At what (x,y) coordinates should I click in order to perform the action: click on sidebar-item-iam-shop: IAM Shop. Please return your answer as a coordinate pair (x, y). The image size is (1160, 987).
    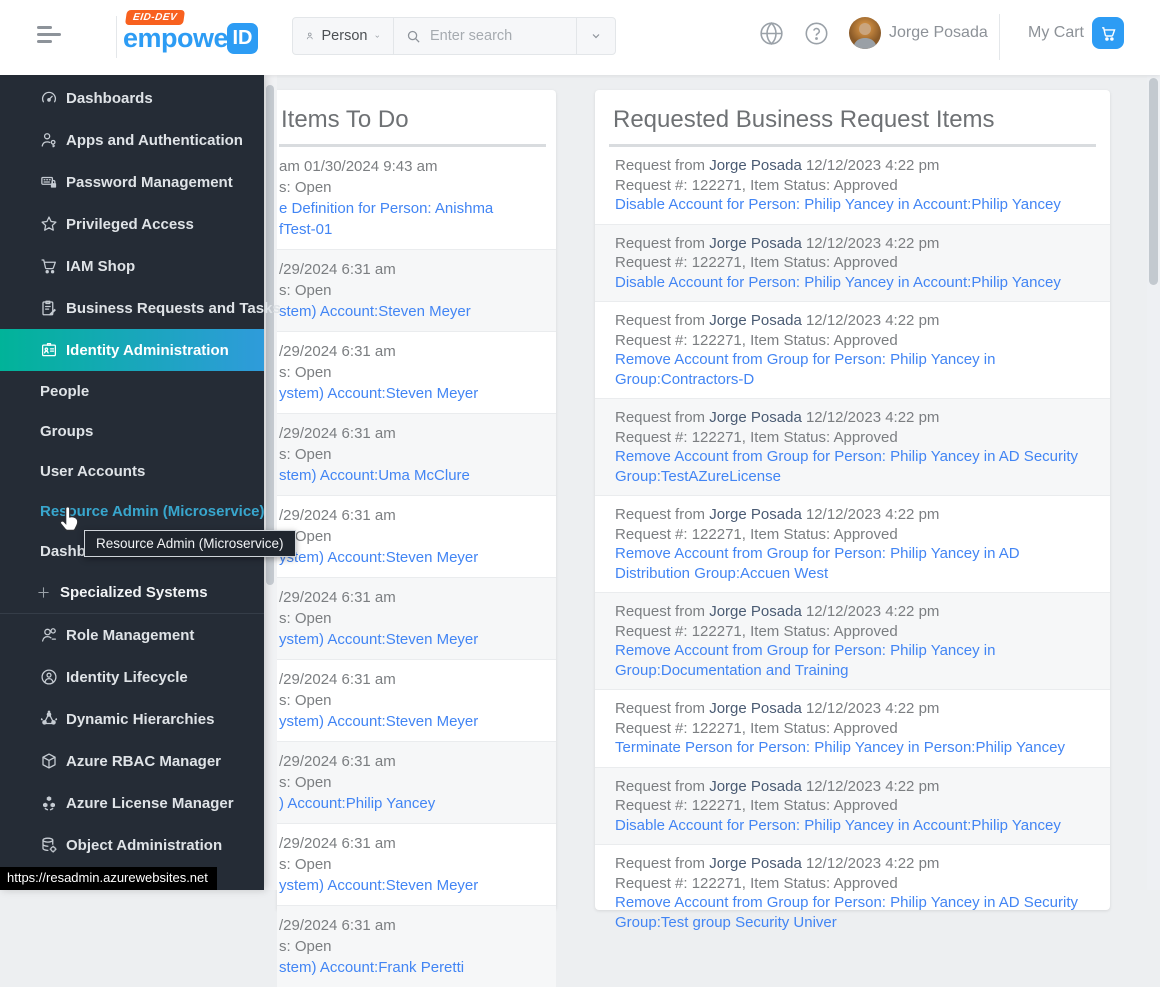
    Looking at the image, I should click on (132, 266).